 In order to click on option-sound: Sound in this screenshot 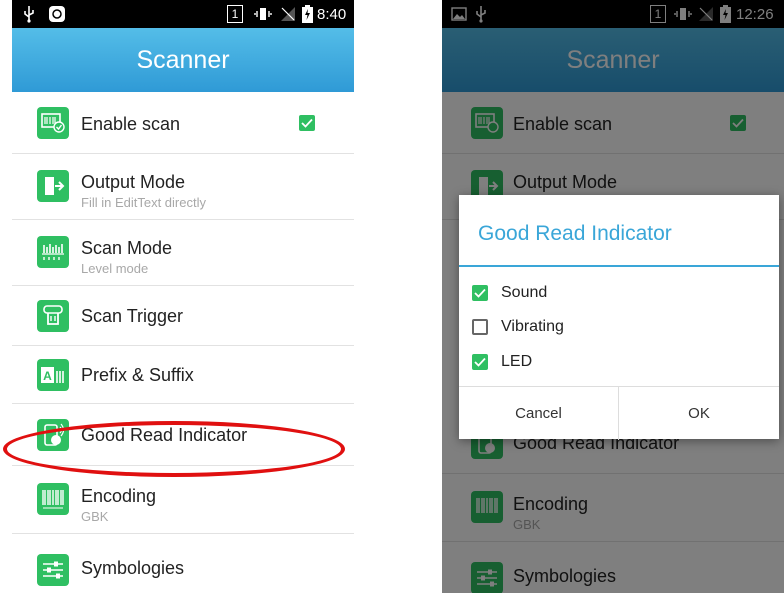, I will do `click(612, 293)`.